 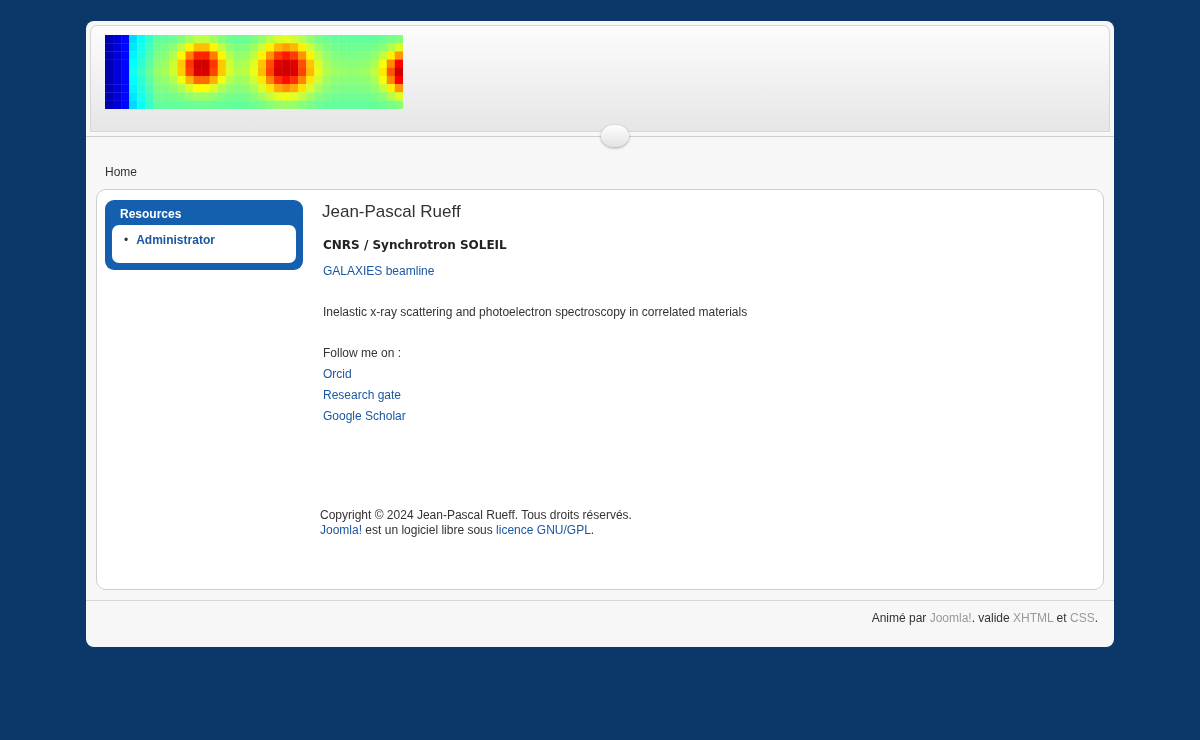 What do you see at coordinates (363, 353) in the screenshot?
I see `follow-label: Follow me on :` at bounding box center [363, 353].